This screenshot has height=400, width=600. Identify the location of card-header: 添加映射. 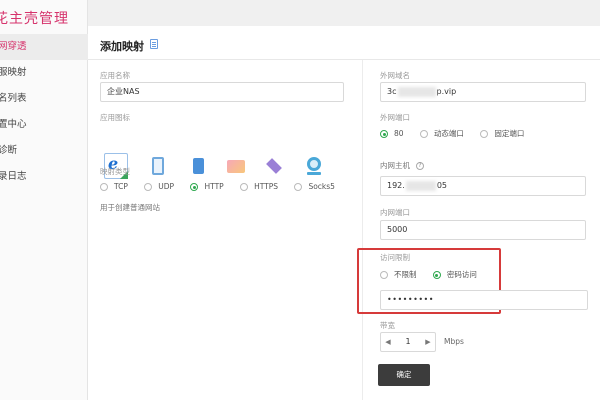
(344, 43).